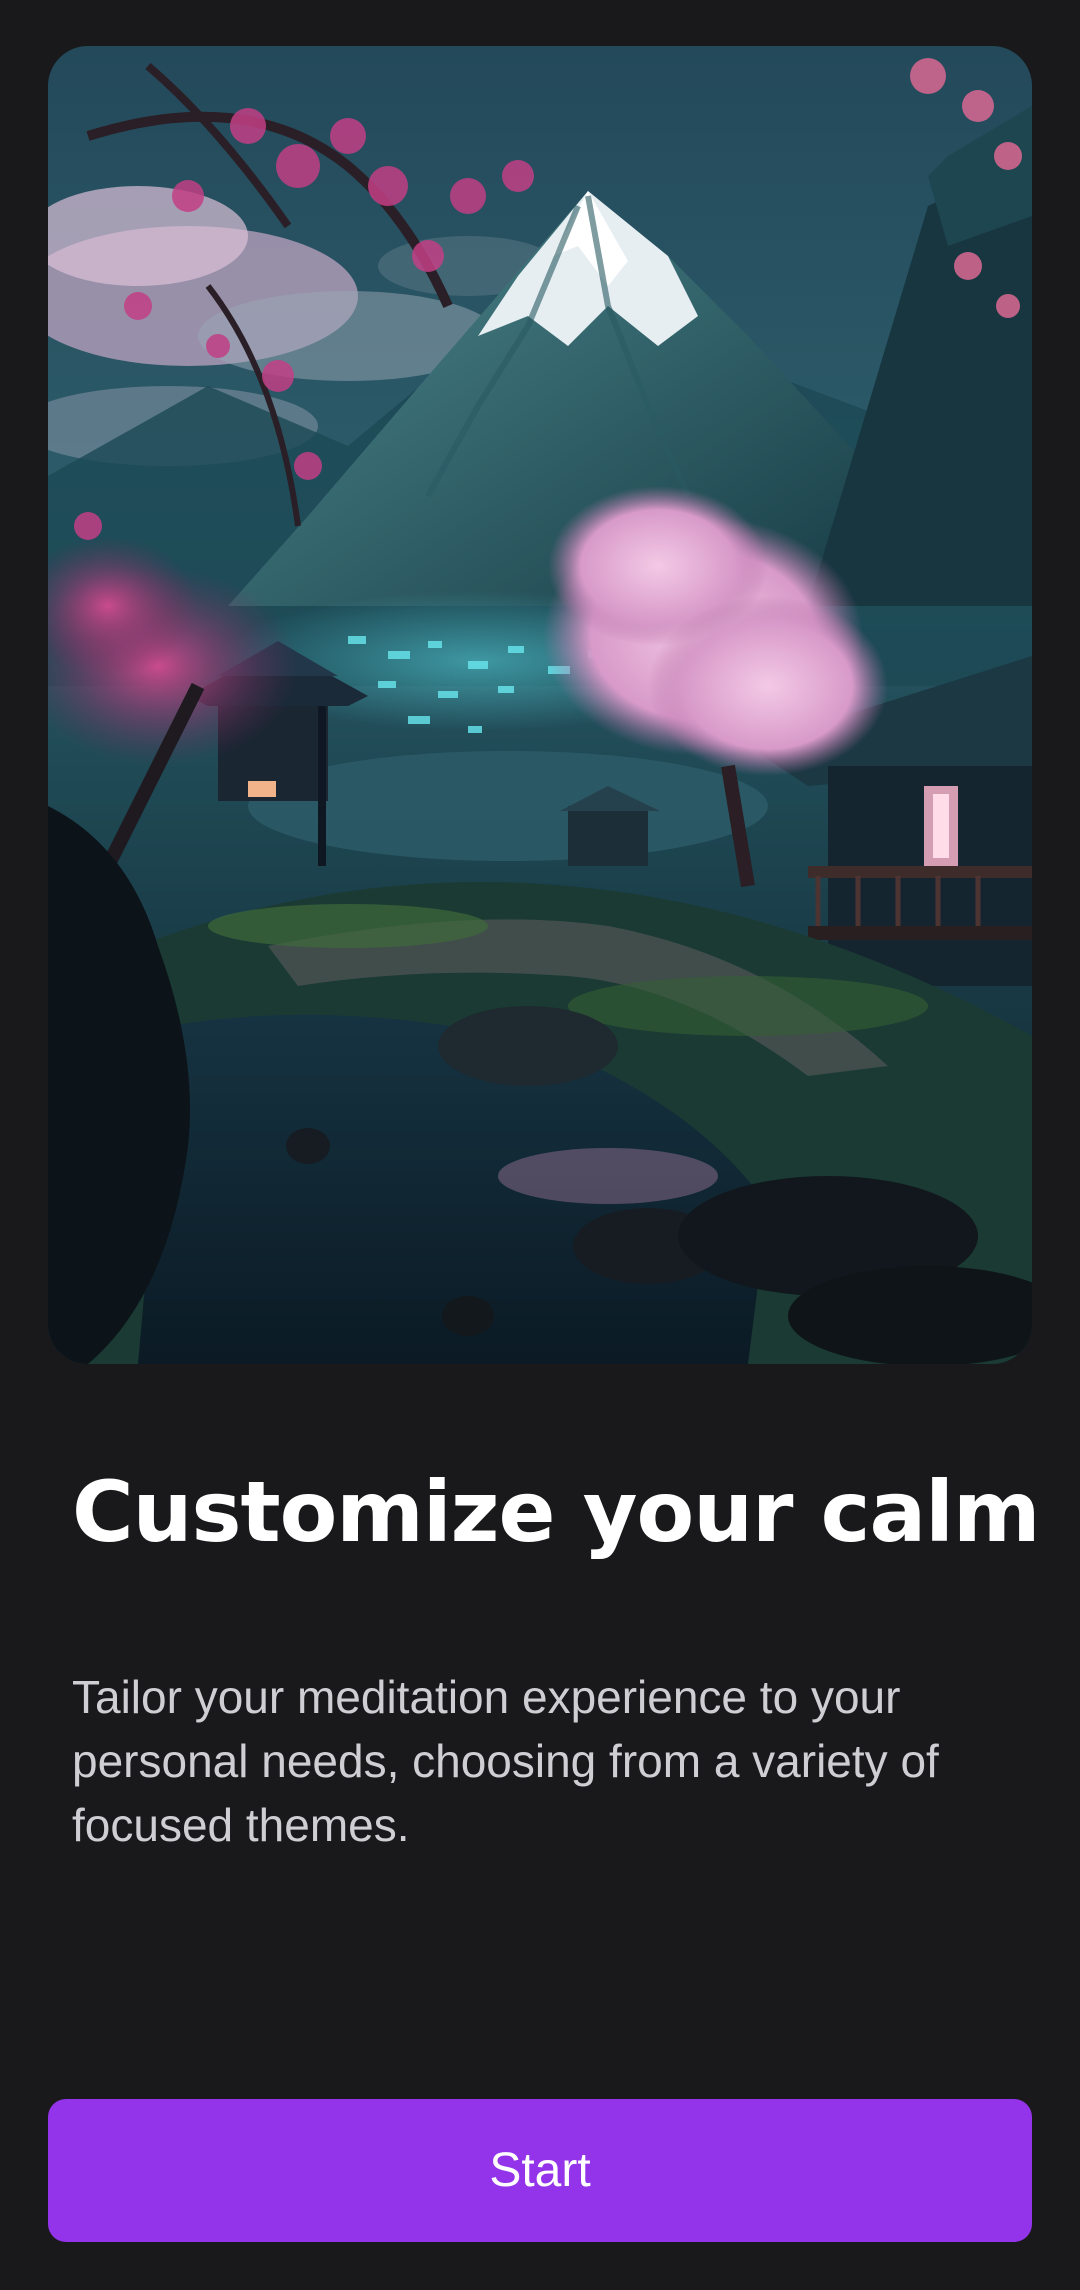 This screenshot has height=2290, width=1080. I want to click on start-button: Start, so click(540, 2170).